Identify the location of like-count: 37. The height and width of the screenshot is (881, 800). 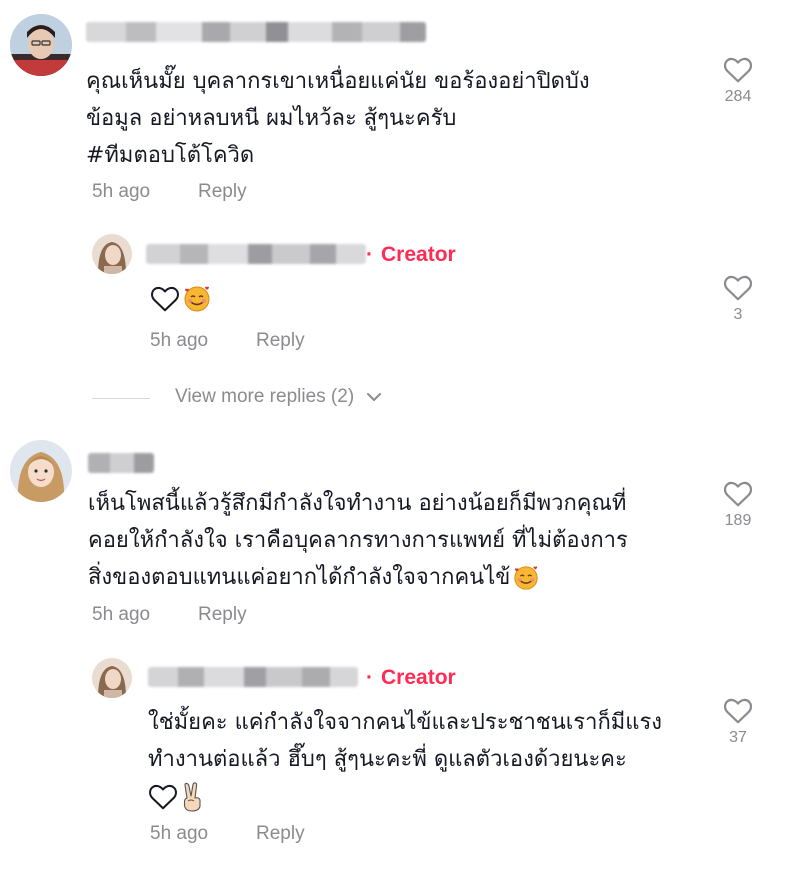
(738, 737).